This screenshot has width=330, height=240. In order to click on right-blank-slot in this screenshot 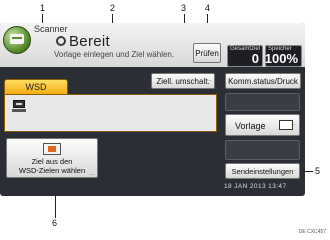, I will do `click(262, 102)`.